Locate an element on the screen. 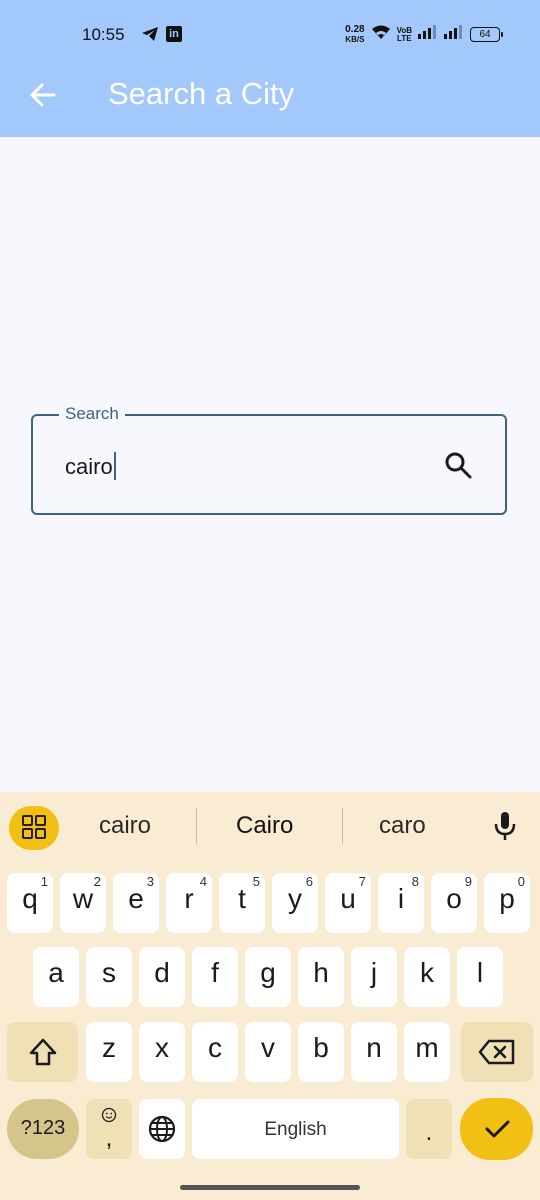 The image size is (540, 1200). symbols-key: ?123 is located at coordinates (43, 1129).